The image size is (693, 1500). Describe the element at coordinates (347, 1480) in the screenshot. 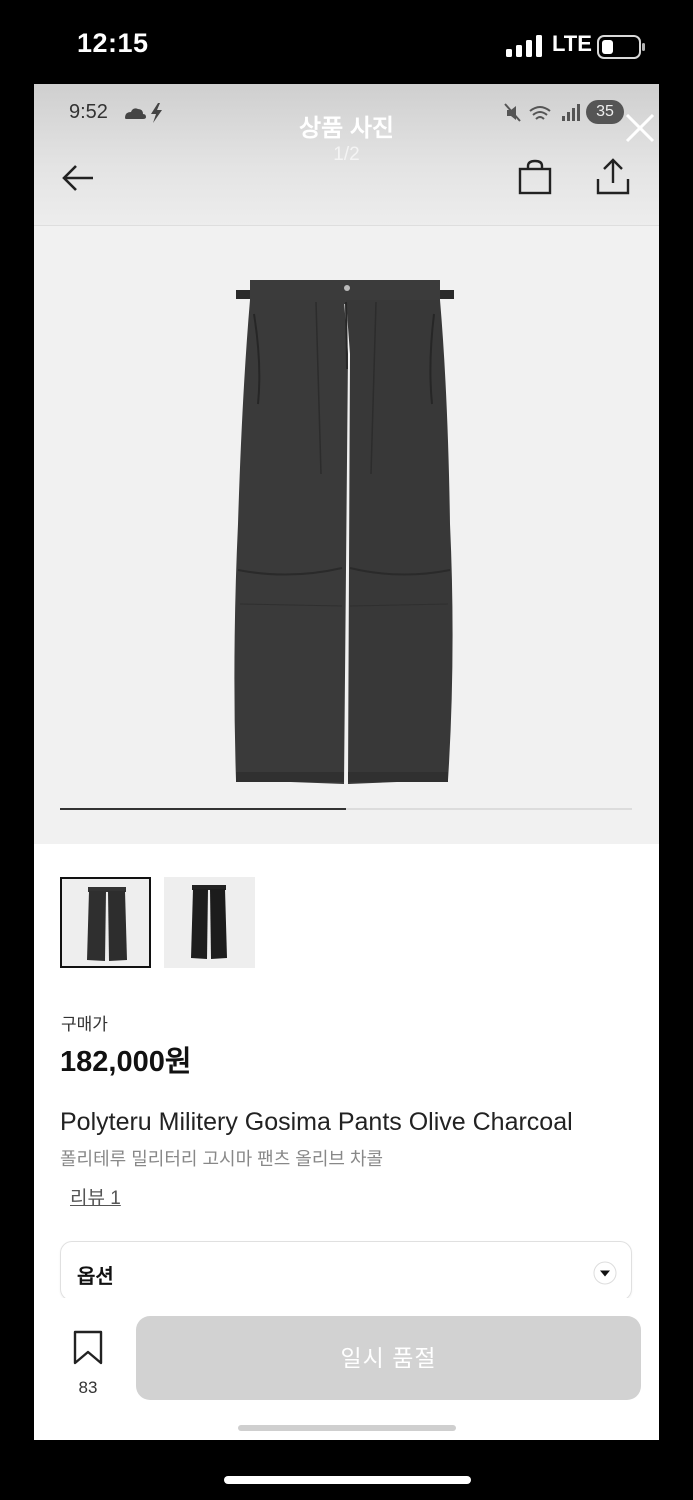

I see `home-indicator` at that location.